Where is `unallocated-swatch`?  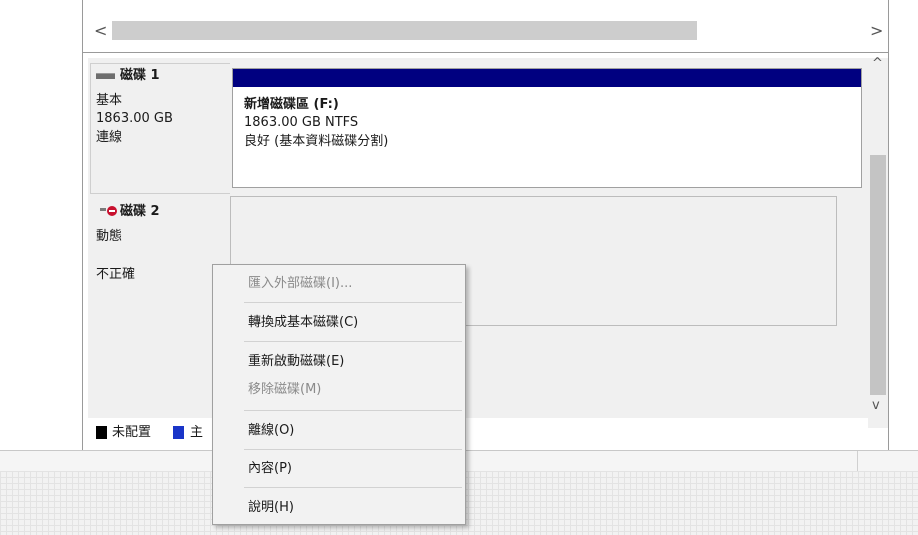 unallocated-swatch is located at coordinates (101, 432).